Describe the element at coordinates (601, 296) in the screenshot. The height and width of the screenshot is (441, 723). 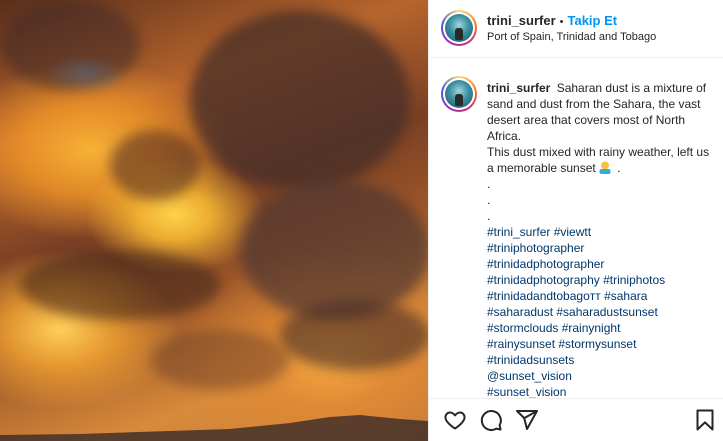
I see `hashtag-line: #trinidadandtobagoтт #sahara` at that location.